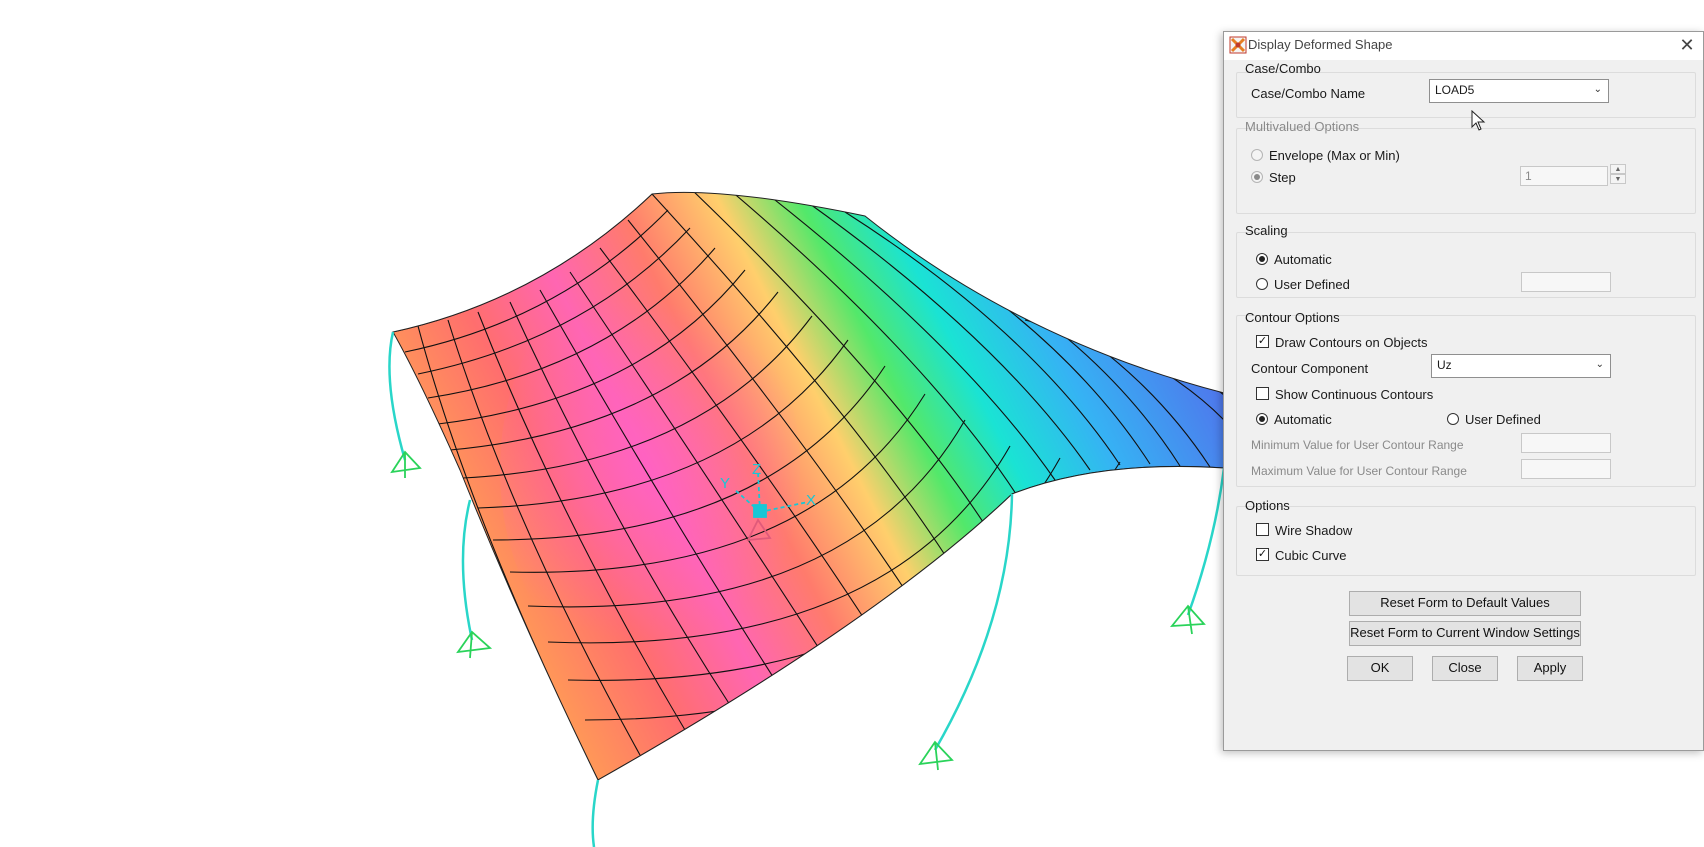 The image size is (1704, 847). What do you see at coordinates (1687, 45) in the screenshot?
I see `close-icon: ✕` at bounding box center [1687, 45].